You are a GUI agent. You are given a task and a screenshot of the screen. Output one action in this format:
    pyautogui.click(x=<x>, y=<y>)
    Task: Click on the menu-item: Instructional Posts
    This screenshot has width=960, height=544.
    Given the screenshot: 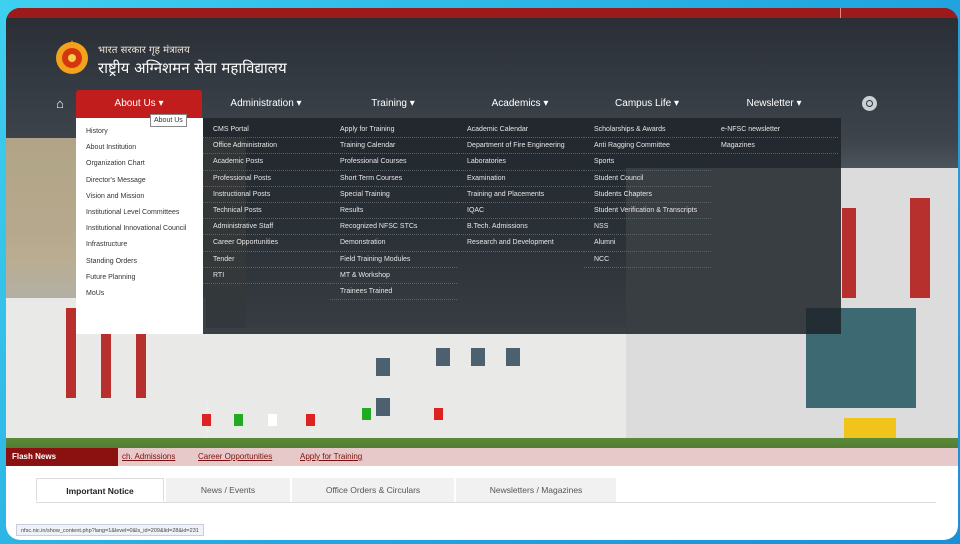 What is the action you would take?
    pyautogui.click(x=266, y=195)
    